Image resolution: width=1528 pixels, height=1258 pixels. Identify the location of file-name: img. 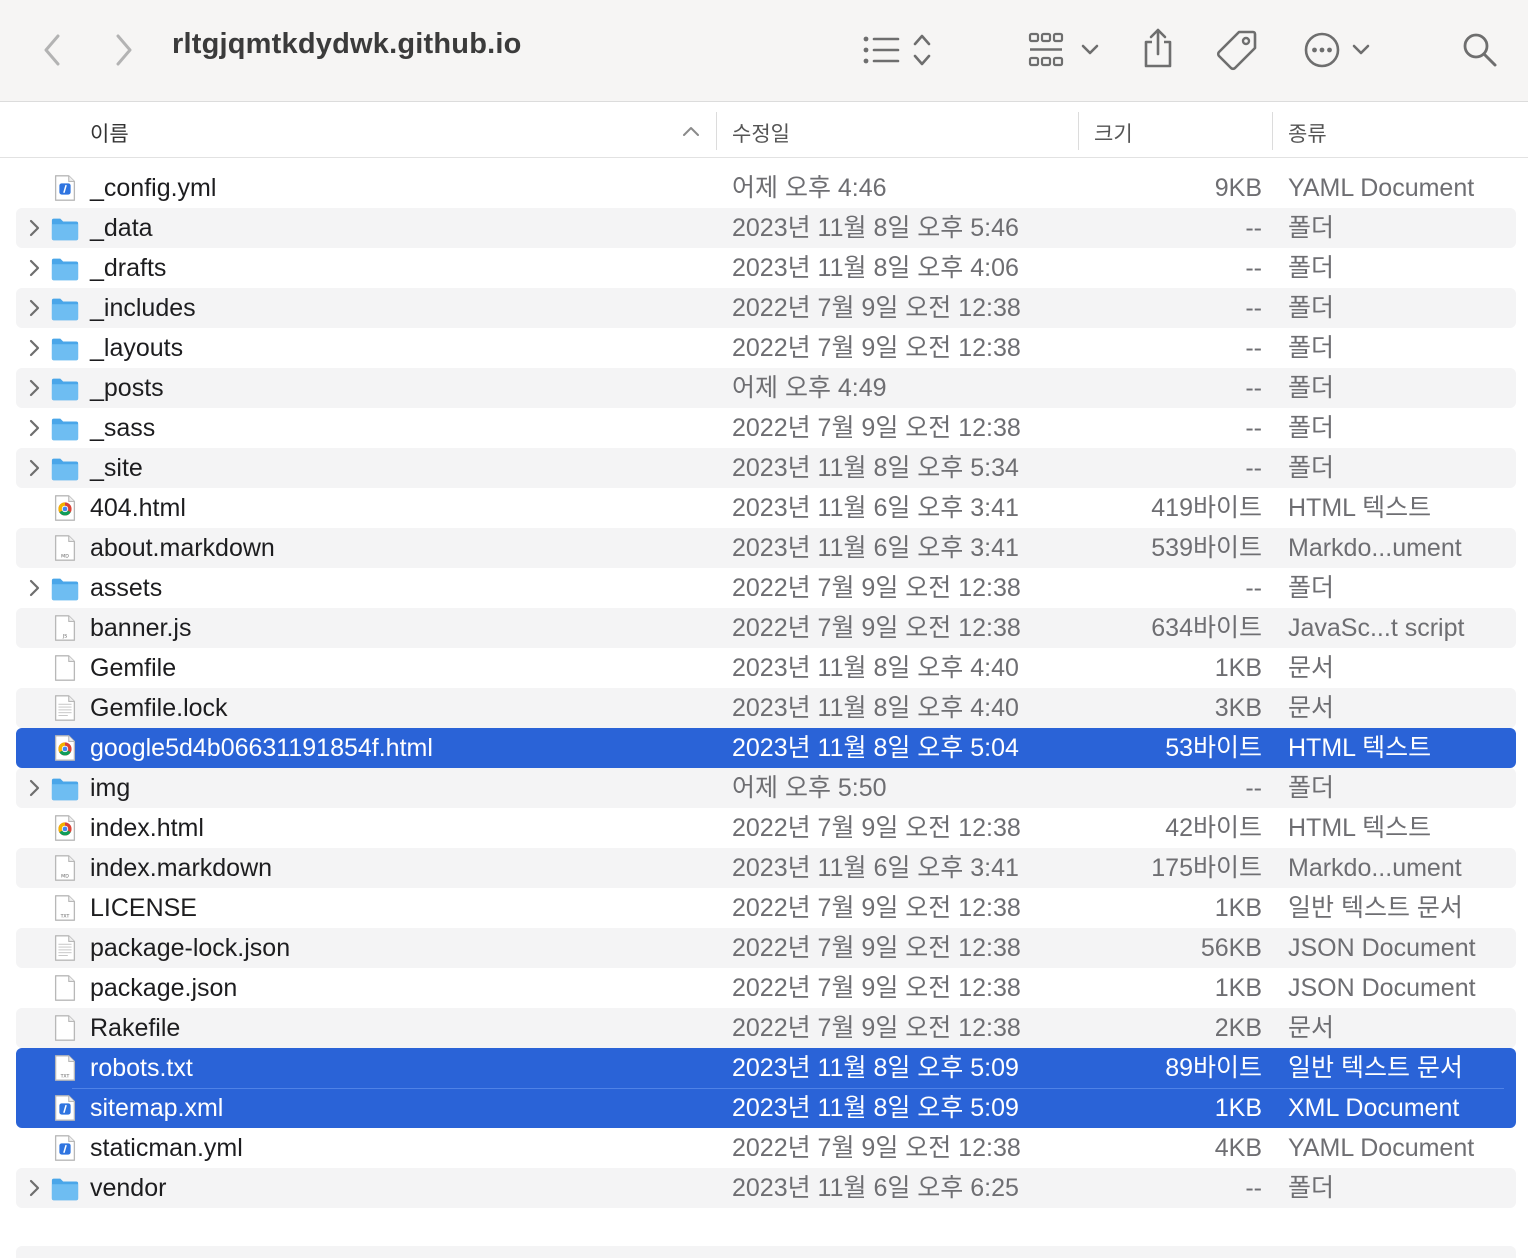
(110, 788).